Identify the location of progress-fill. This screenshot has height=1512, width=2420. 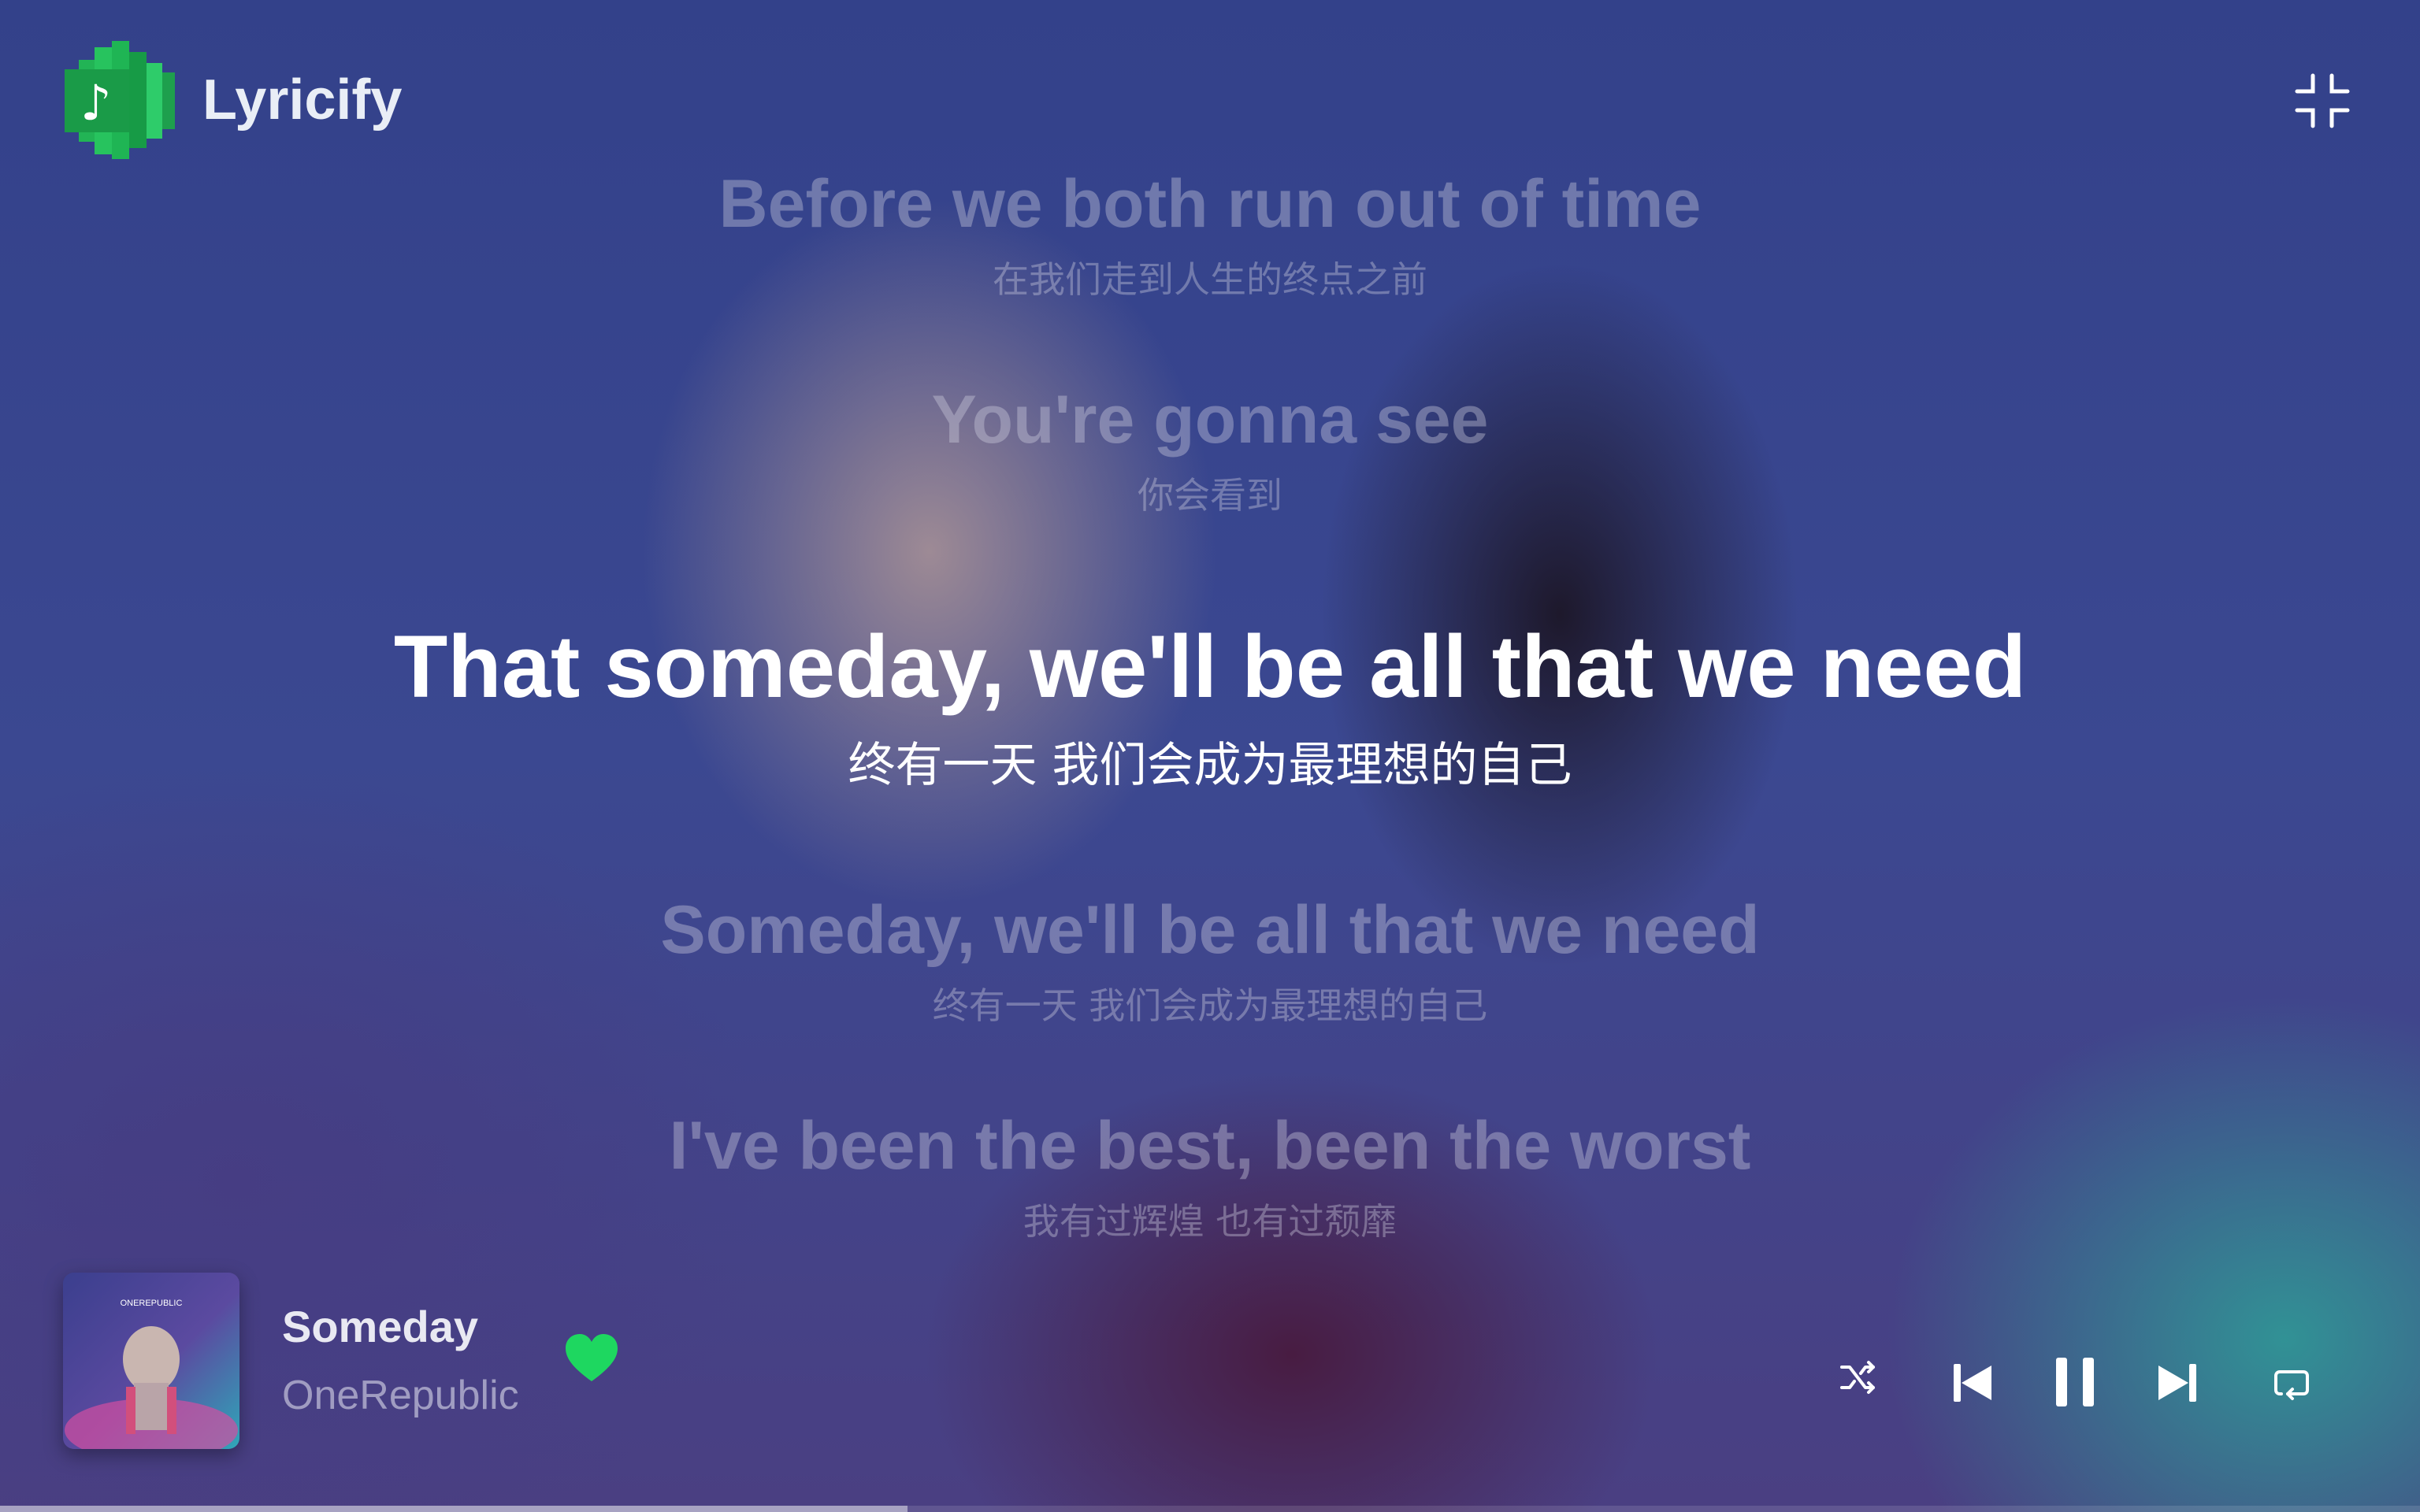
(454, 1509).